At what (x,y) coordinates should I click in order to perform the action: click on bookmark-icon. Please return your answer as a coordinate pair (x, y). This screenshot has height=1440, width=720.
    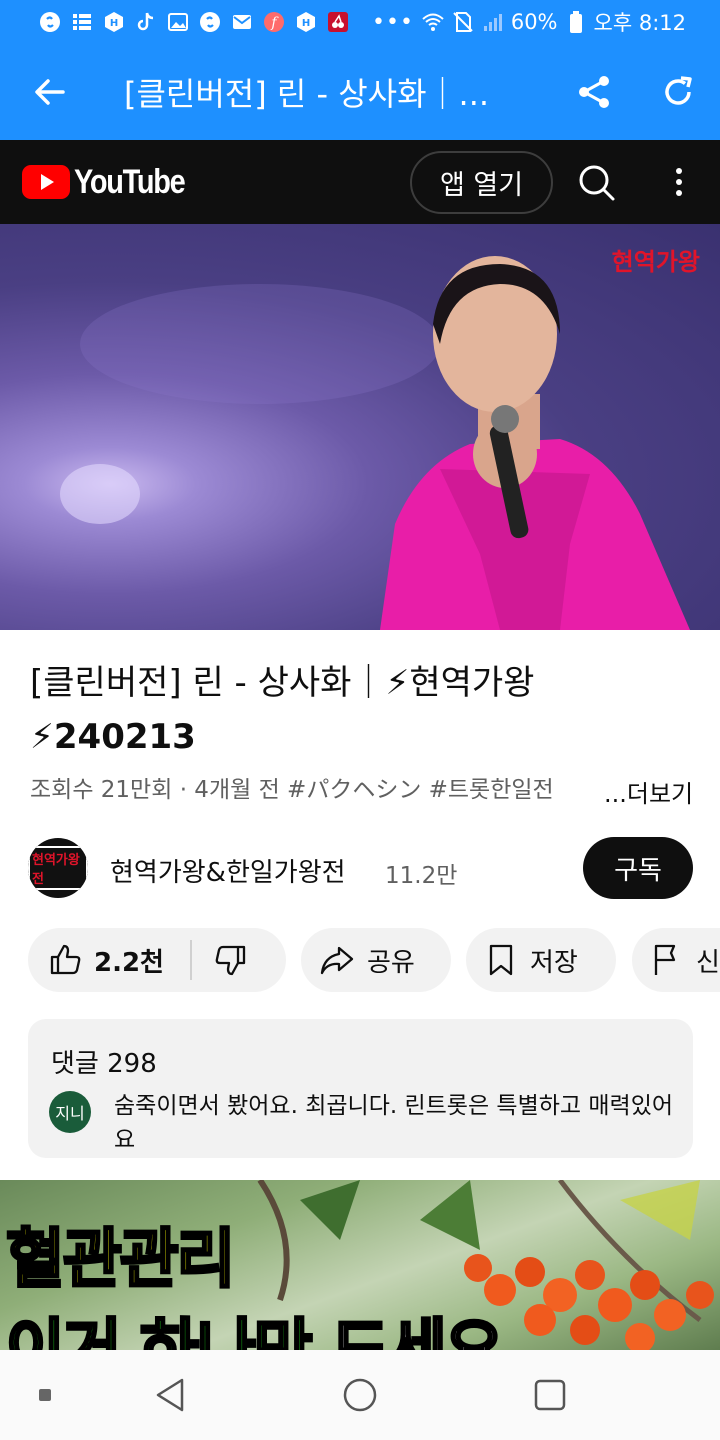
    Looking at the image, I should click on (501, 960).